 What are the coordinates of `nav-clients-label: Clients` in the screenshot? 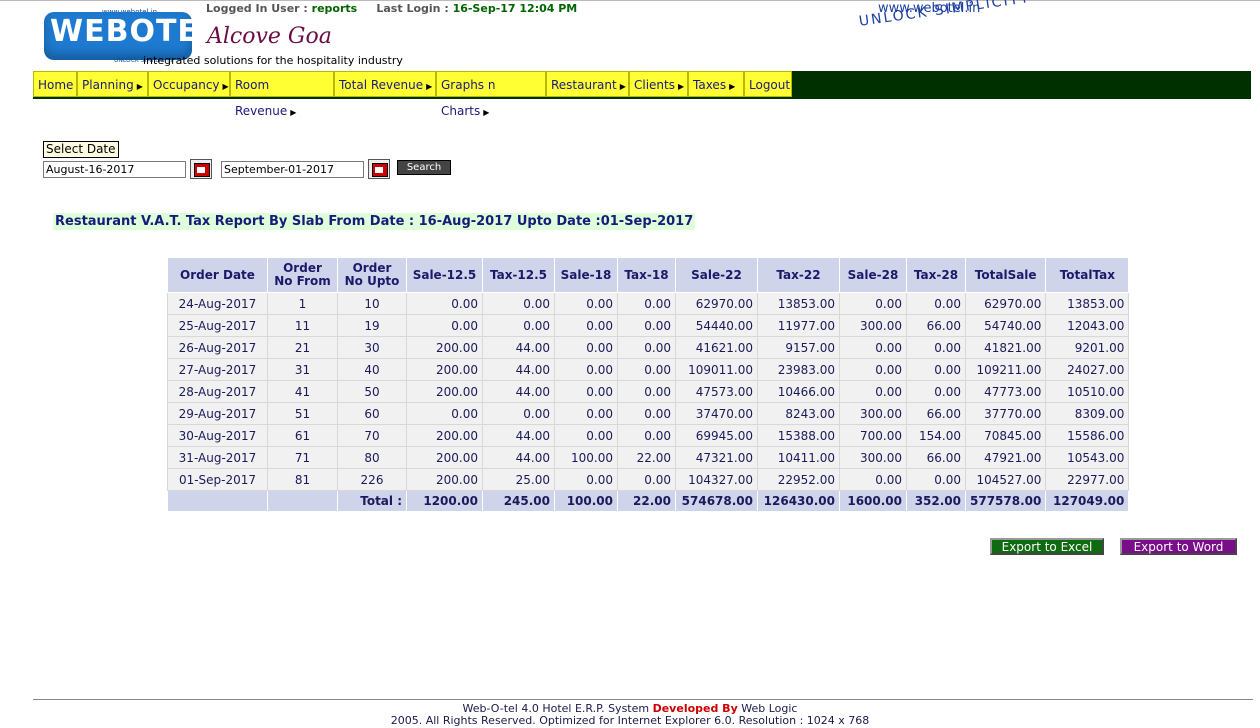 It's located at (654, 85).